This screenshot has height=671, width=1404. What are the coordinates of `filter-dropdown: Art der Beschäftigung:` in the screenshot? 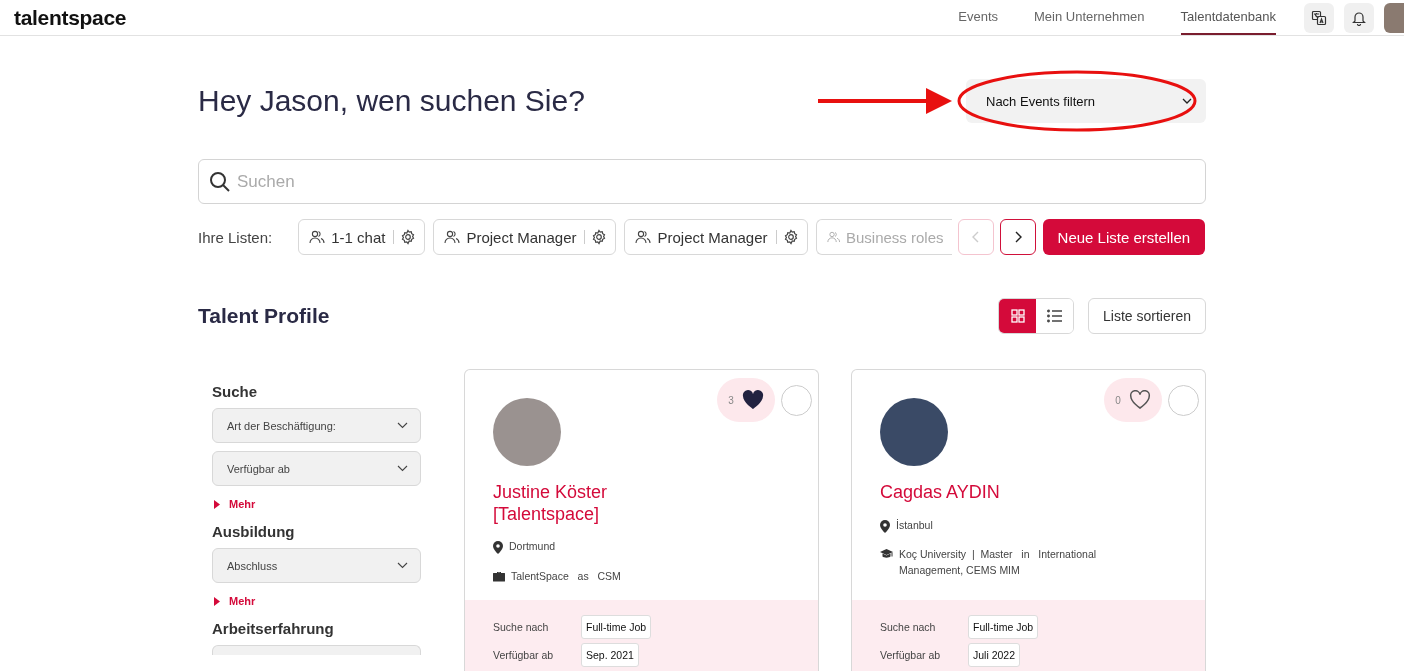 It's located at (316, 425).